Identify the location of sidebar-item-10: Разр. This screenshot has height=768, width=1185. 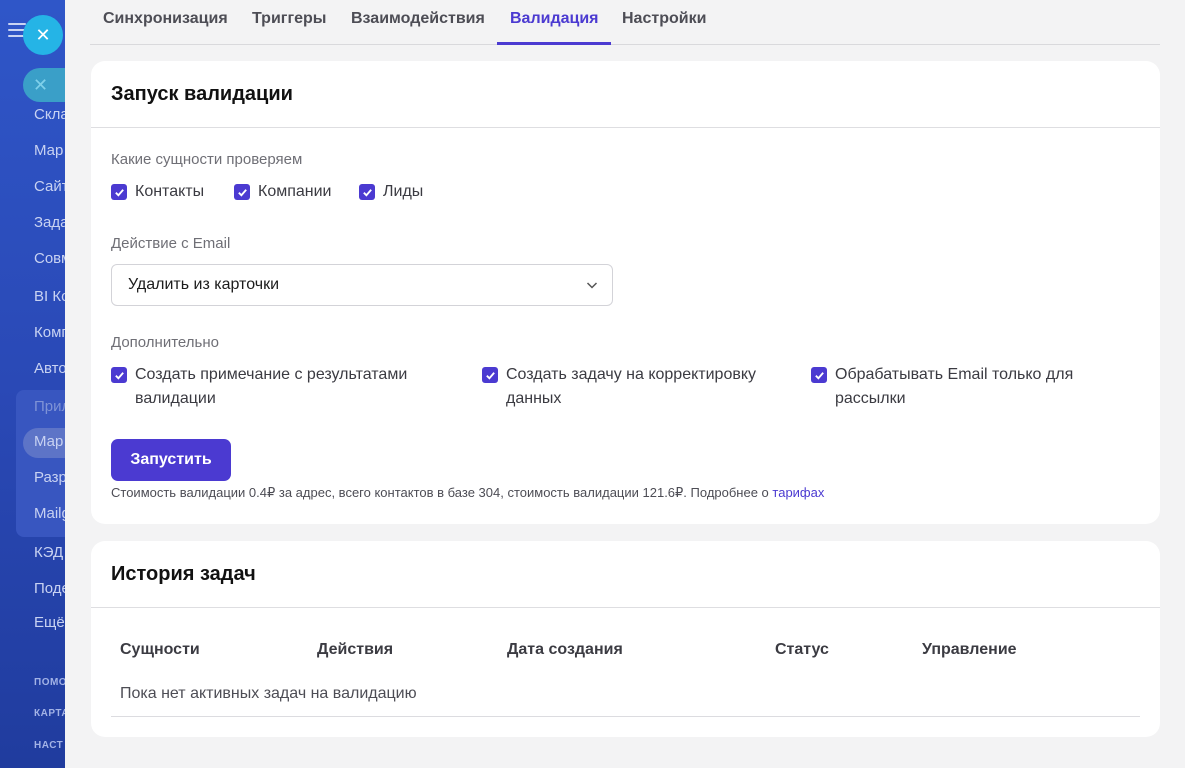
(50, 477).